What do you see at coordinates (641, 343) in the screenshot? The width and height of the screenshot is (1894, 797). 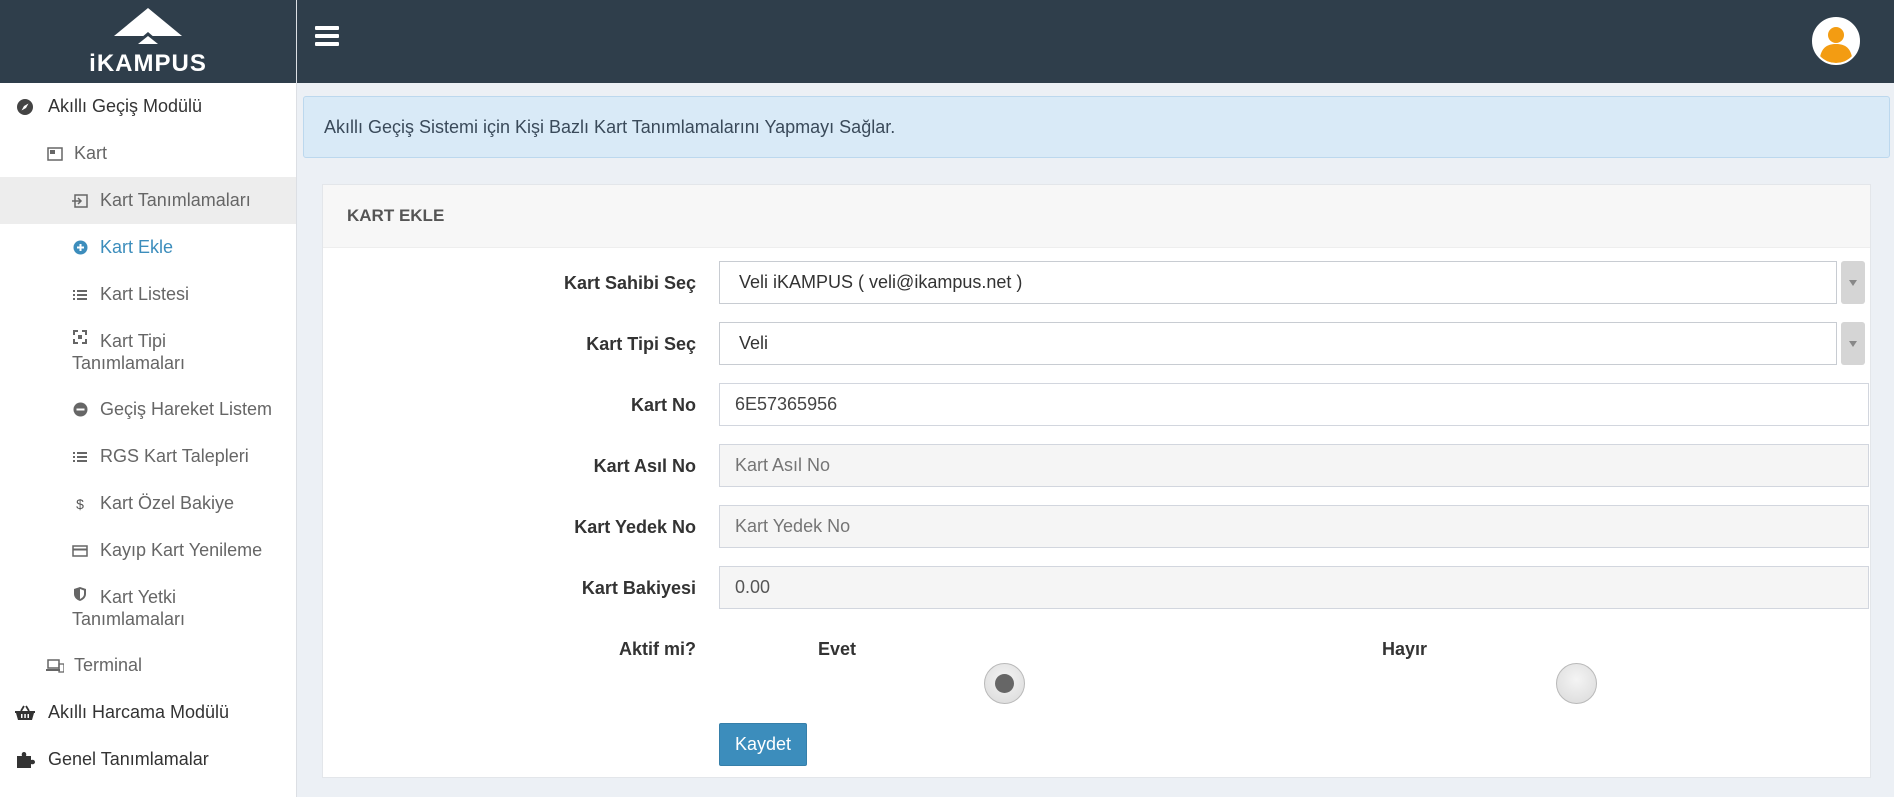 I see `type-label: Kart Tipi Seç` at bounding box center [641, 343].